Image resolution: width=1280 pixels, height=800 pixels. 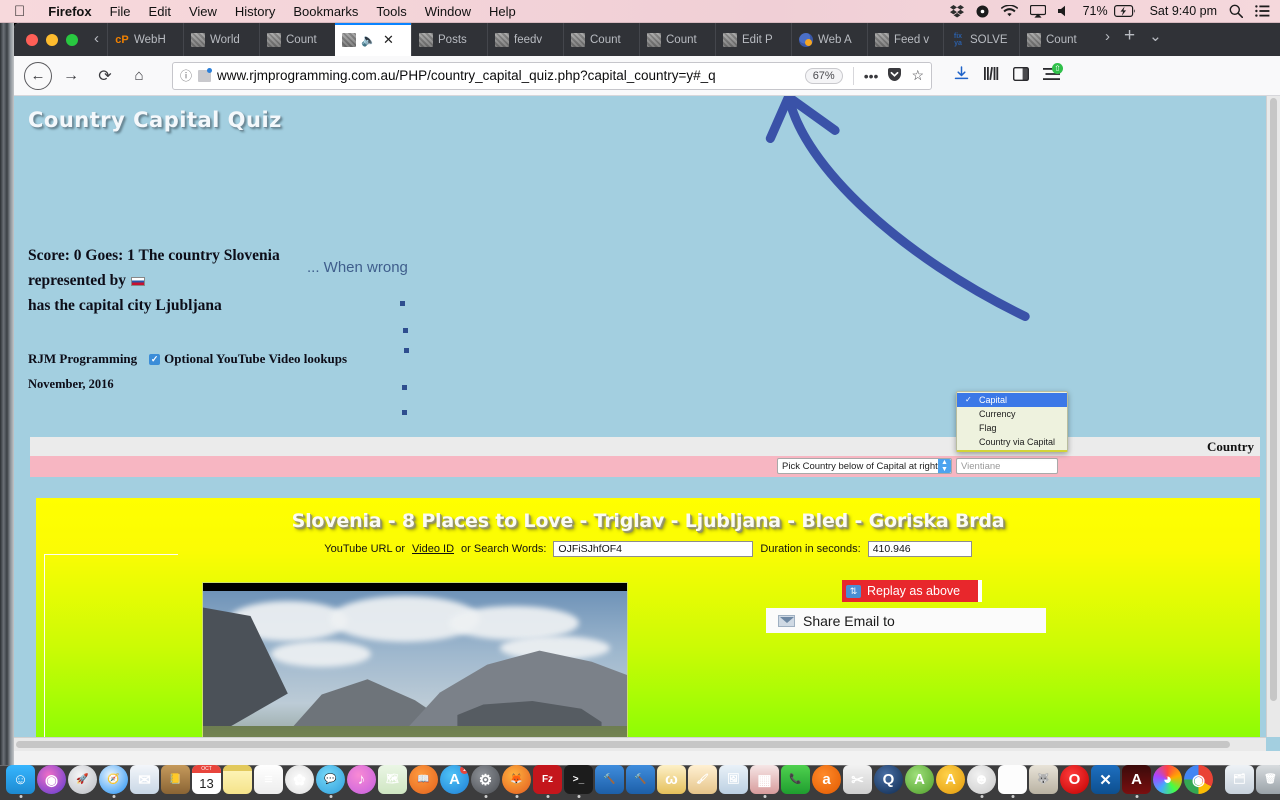 What do you see at coordinates (1262, 11) in the screenshot?
I see `notification-center-icon` at bounding box center [1262, 11].